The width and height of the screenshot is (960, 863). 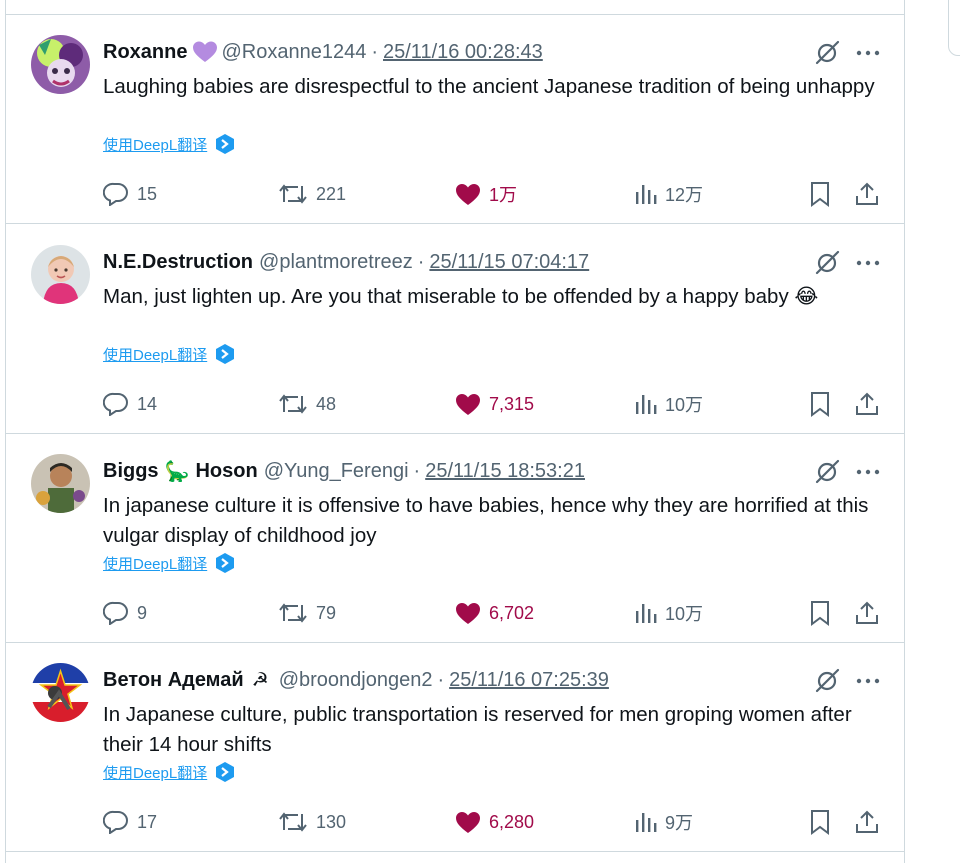 I want to click on retweet-button: 130, so click(x=312, y=822).